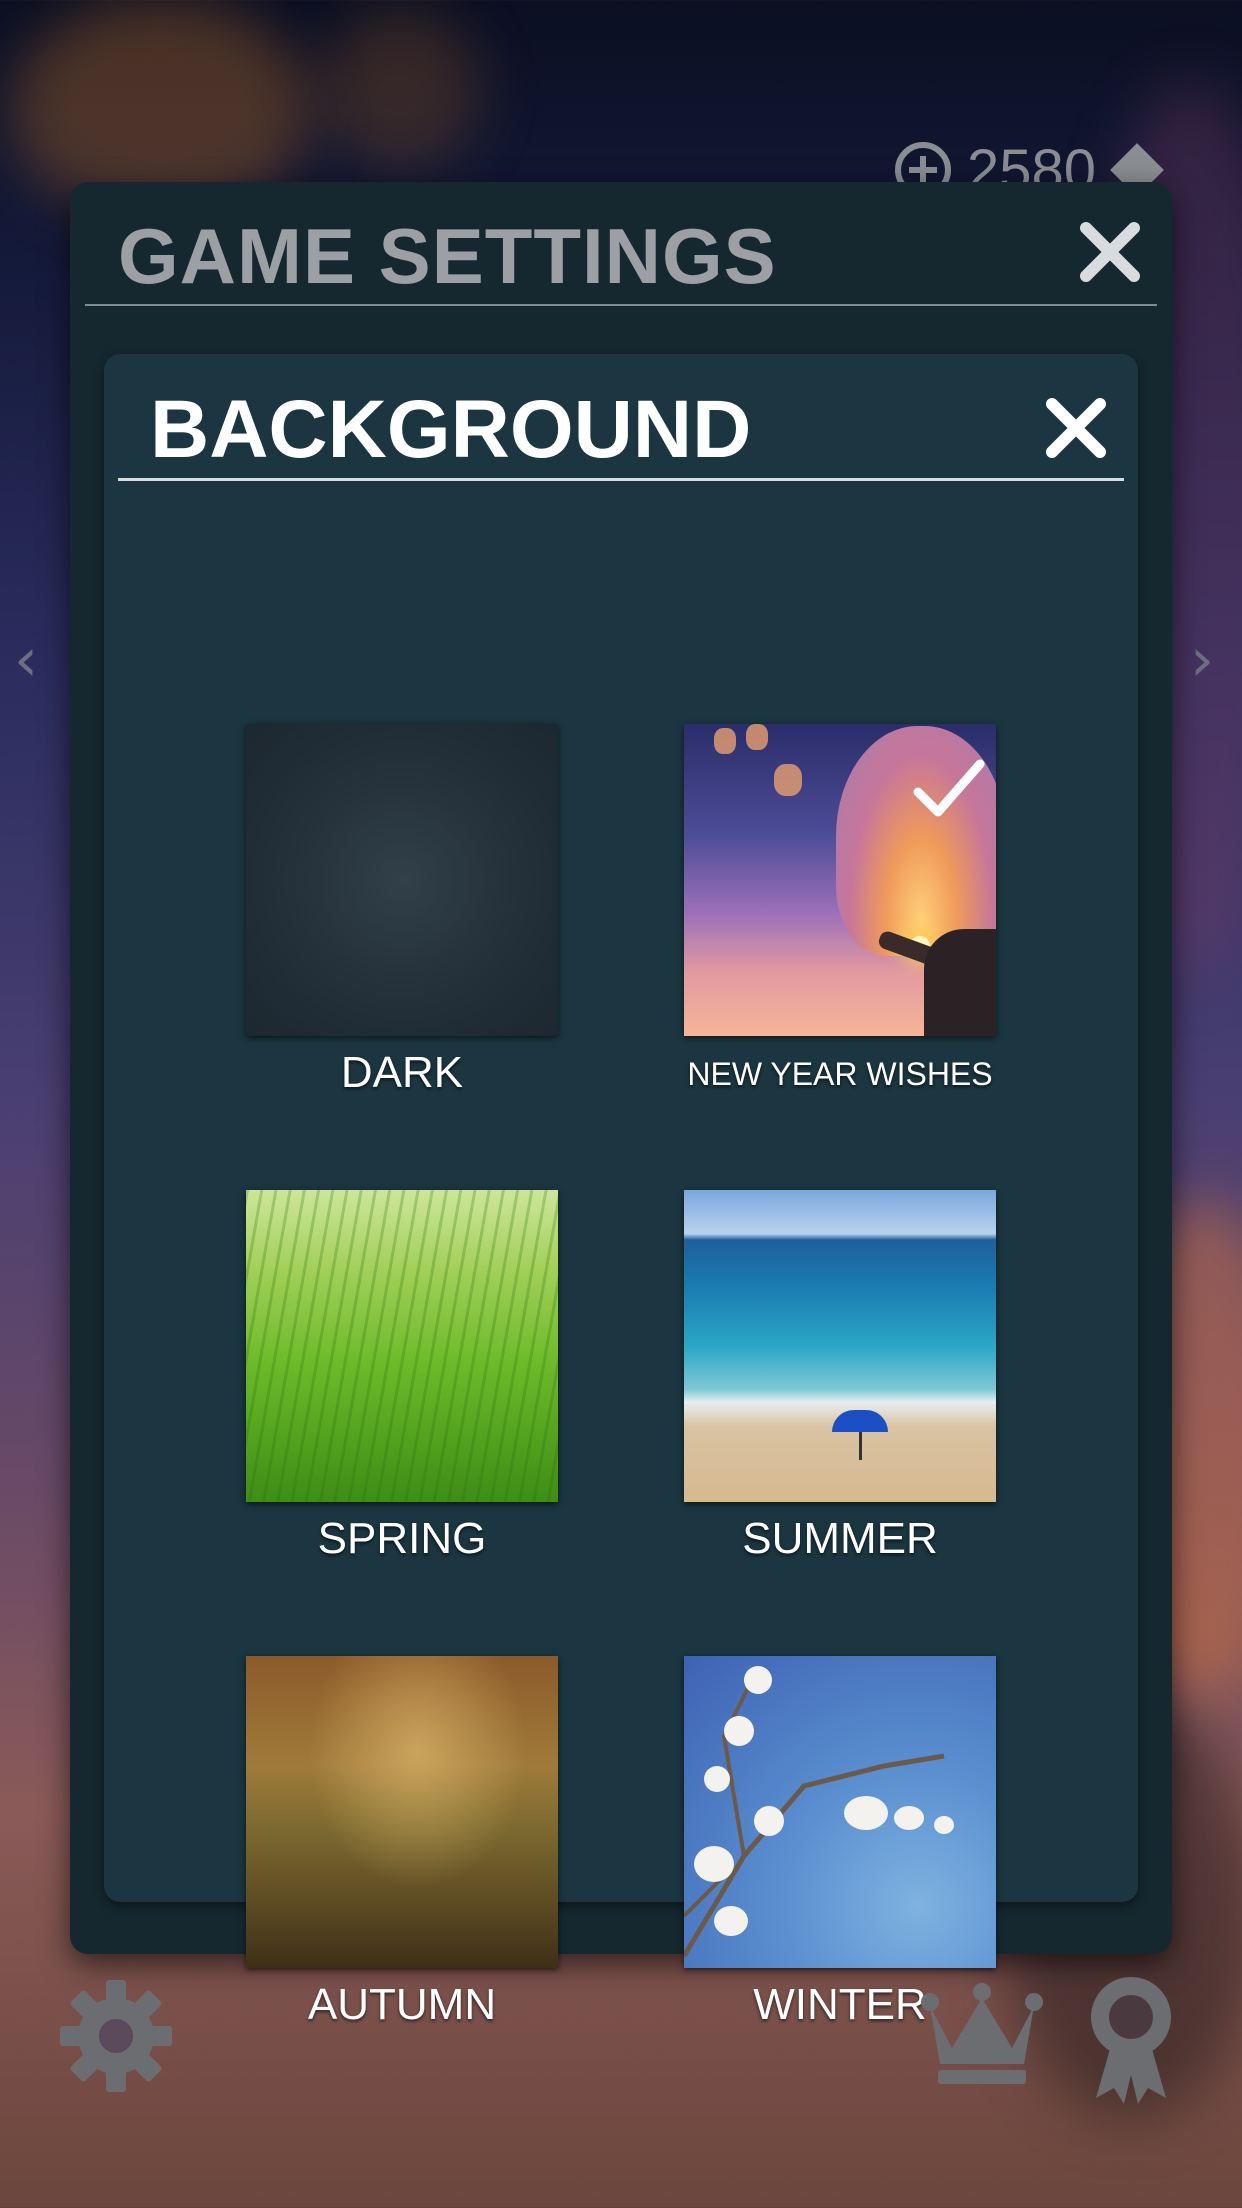 Image resolution: width=1242 pixels, height=2208 pixels. I want to click on award-icon, so click(1131, 2039).